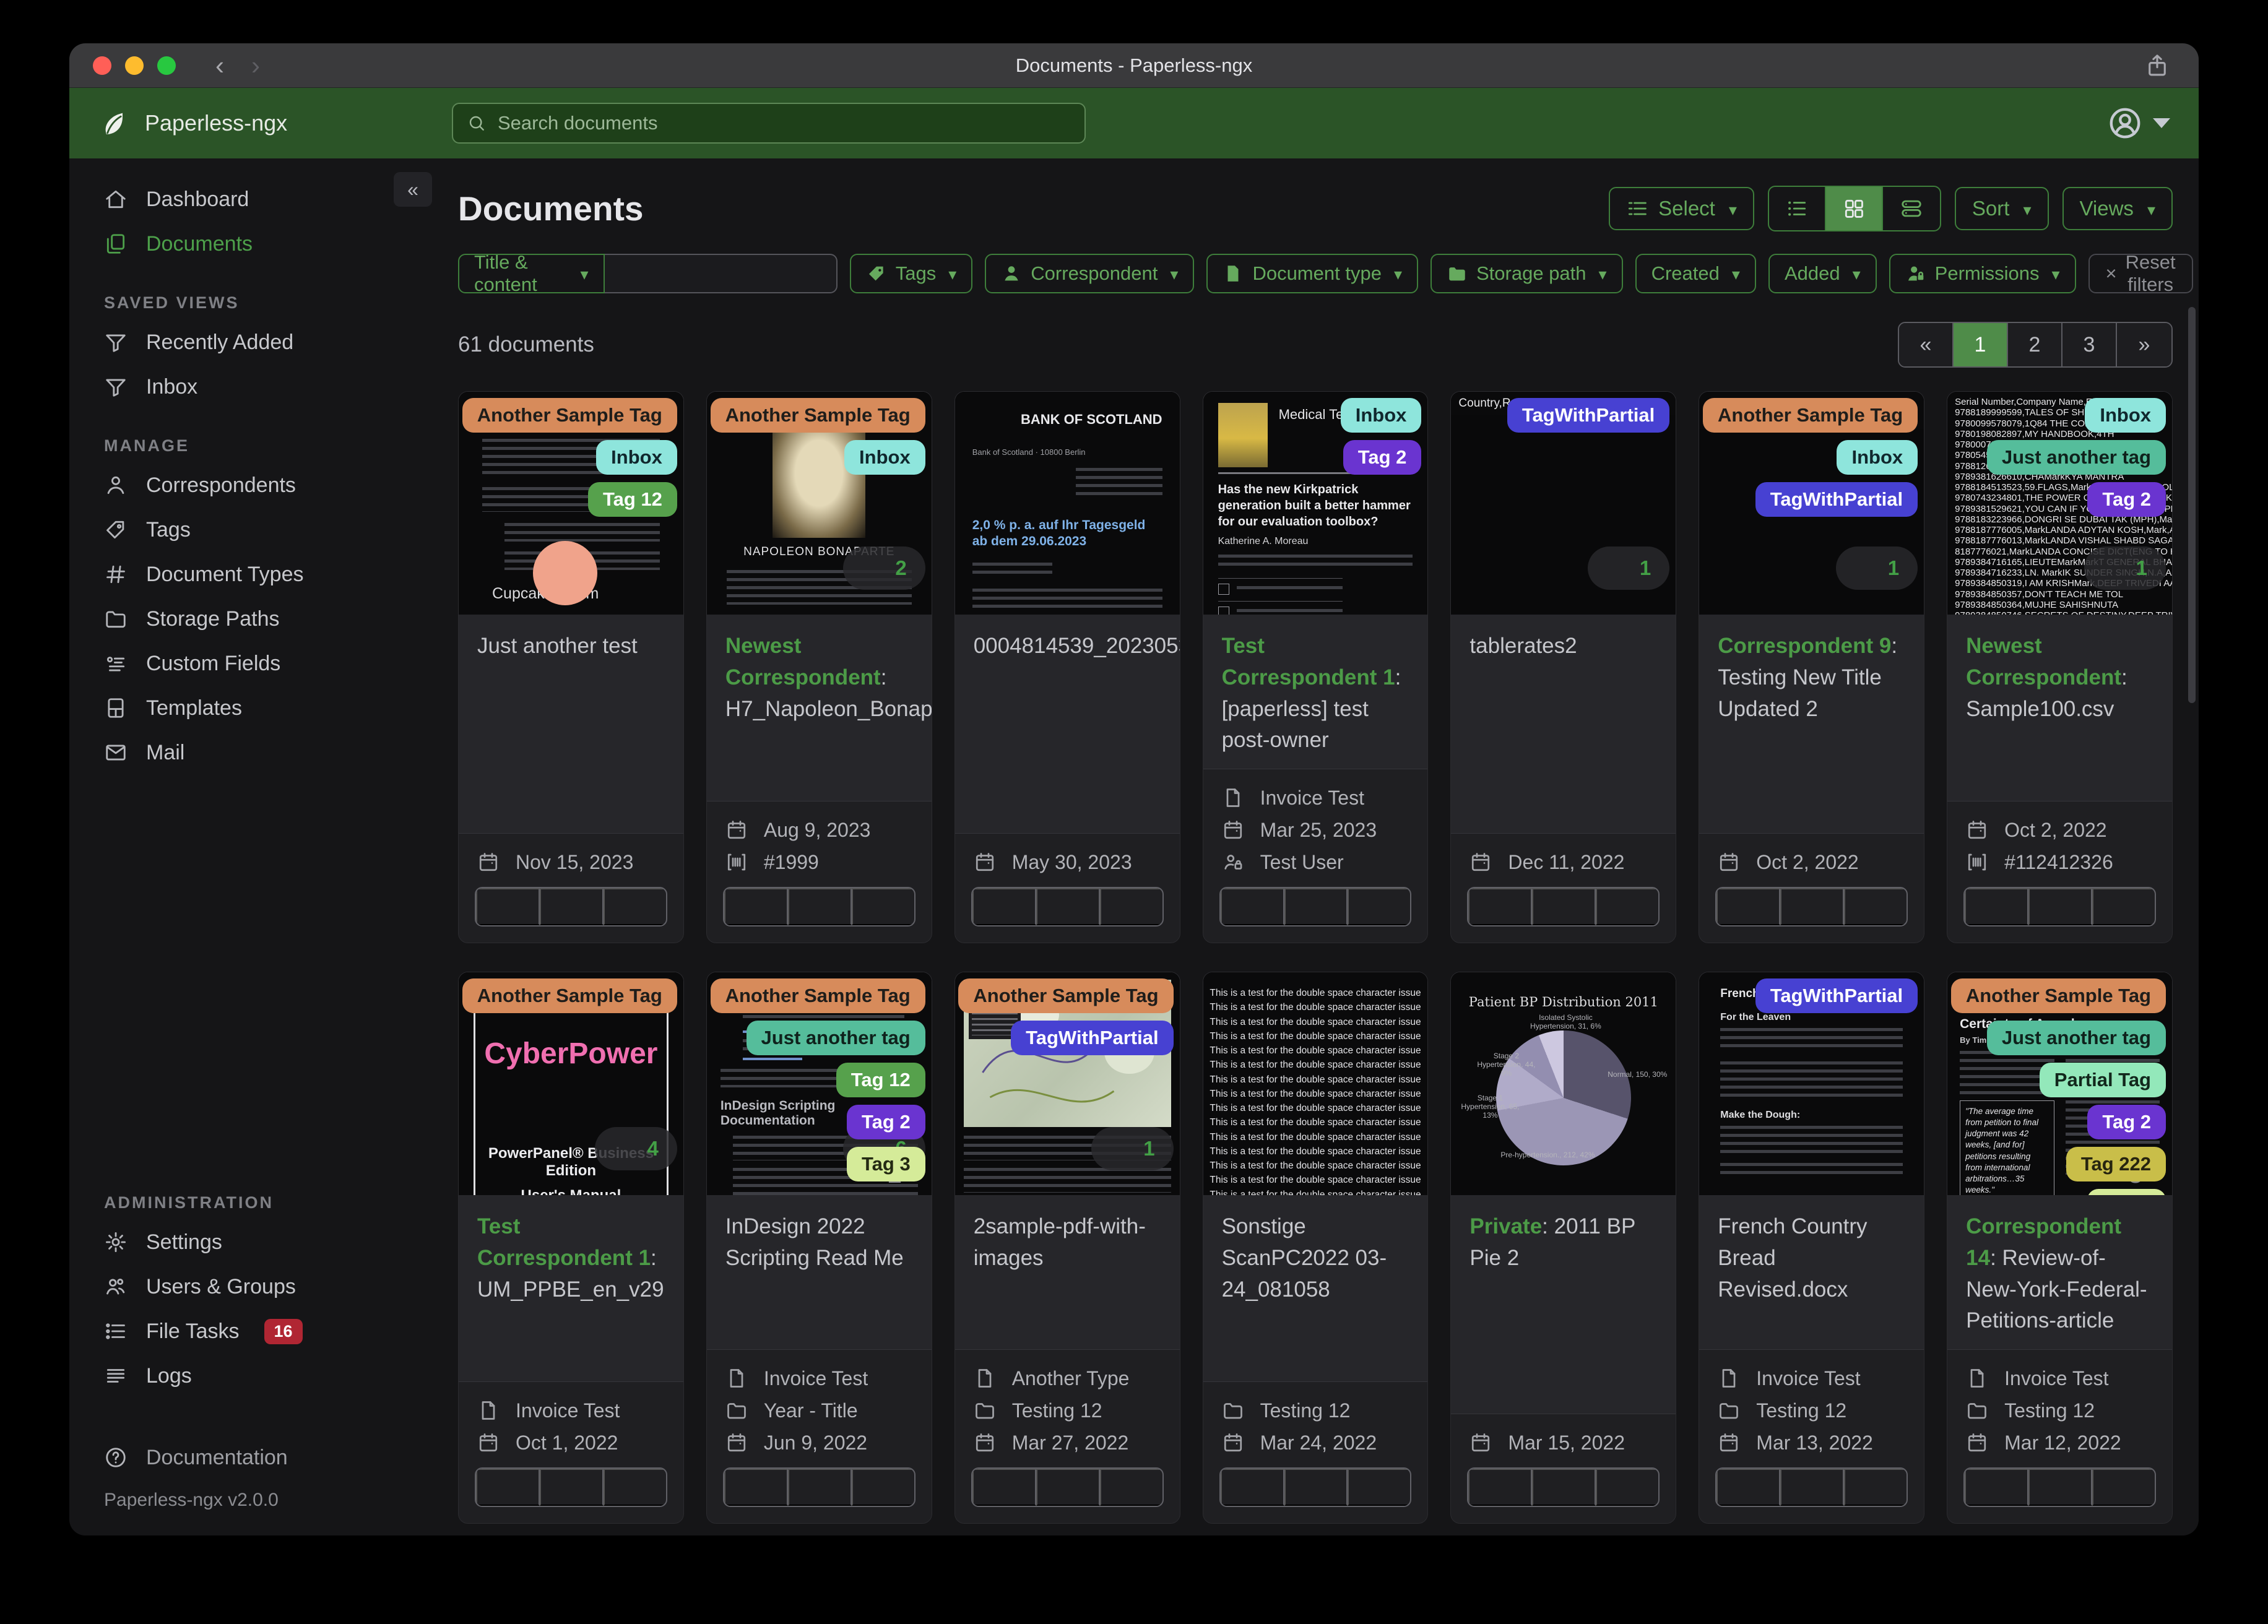  I want to click on view-detail-button, so click(1911, 208).